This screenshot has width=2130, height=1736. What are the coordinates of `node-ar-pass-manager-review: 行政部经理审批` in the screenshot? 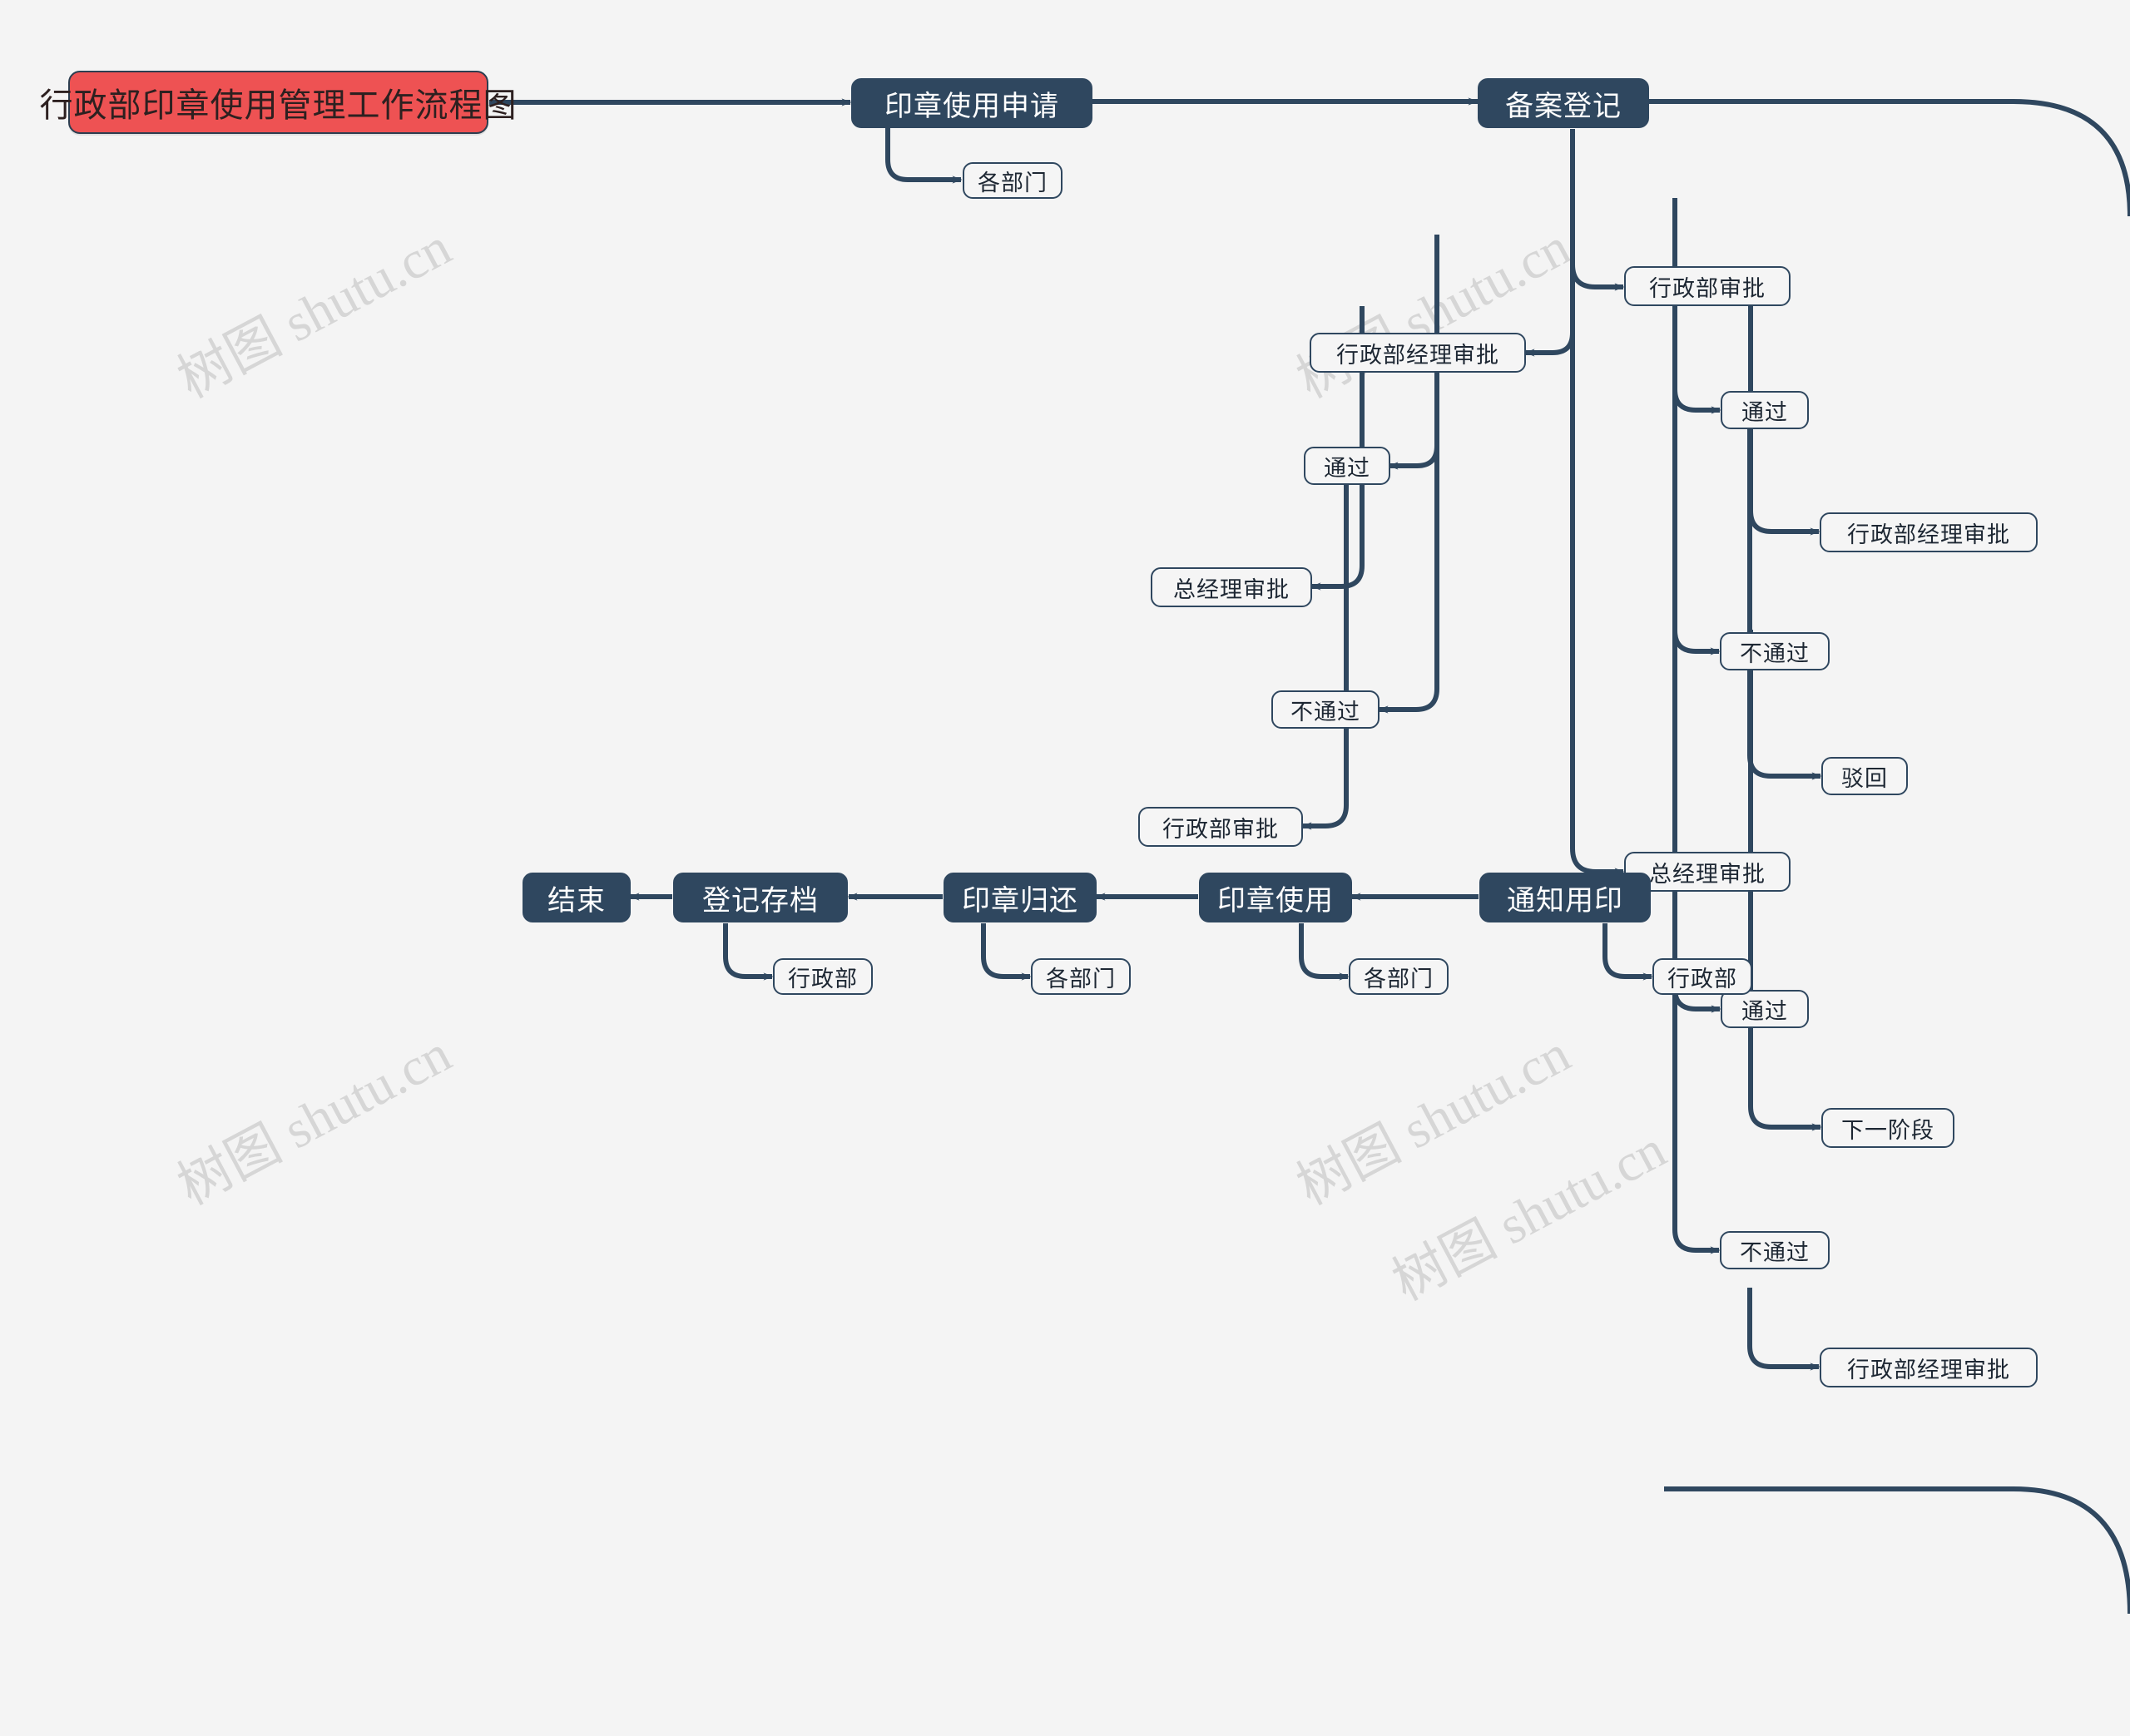 It's located at (1929, 532).